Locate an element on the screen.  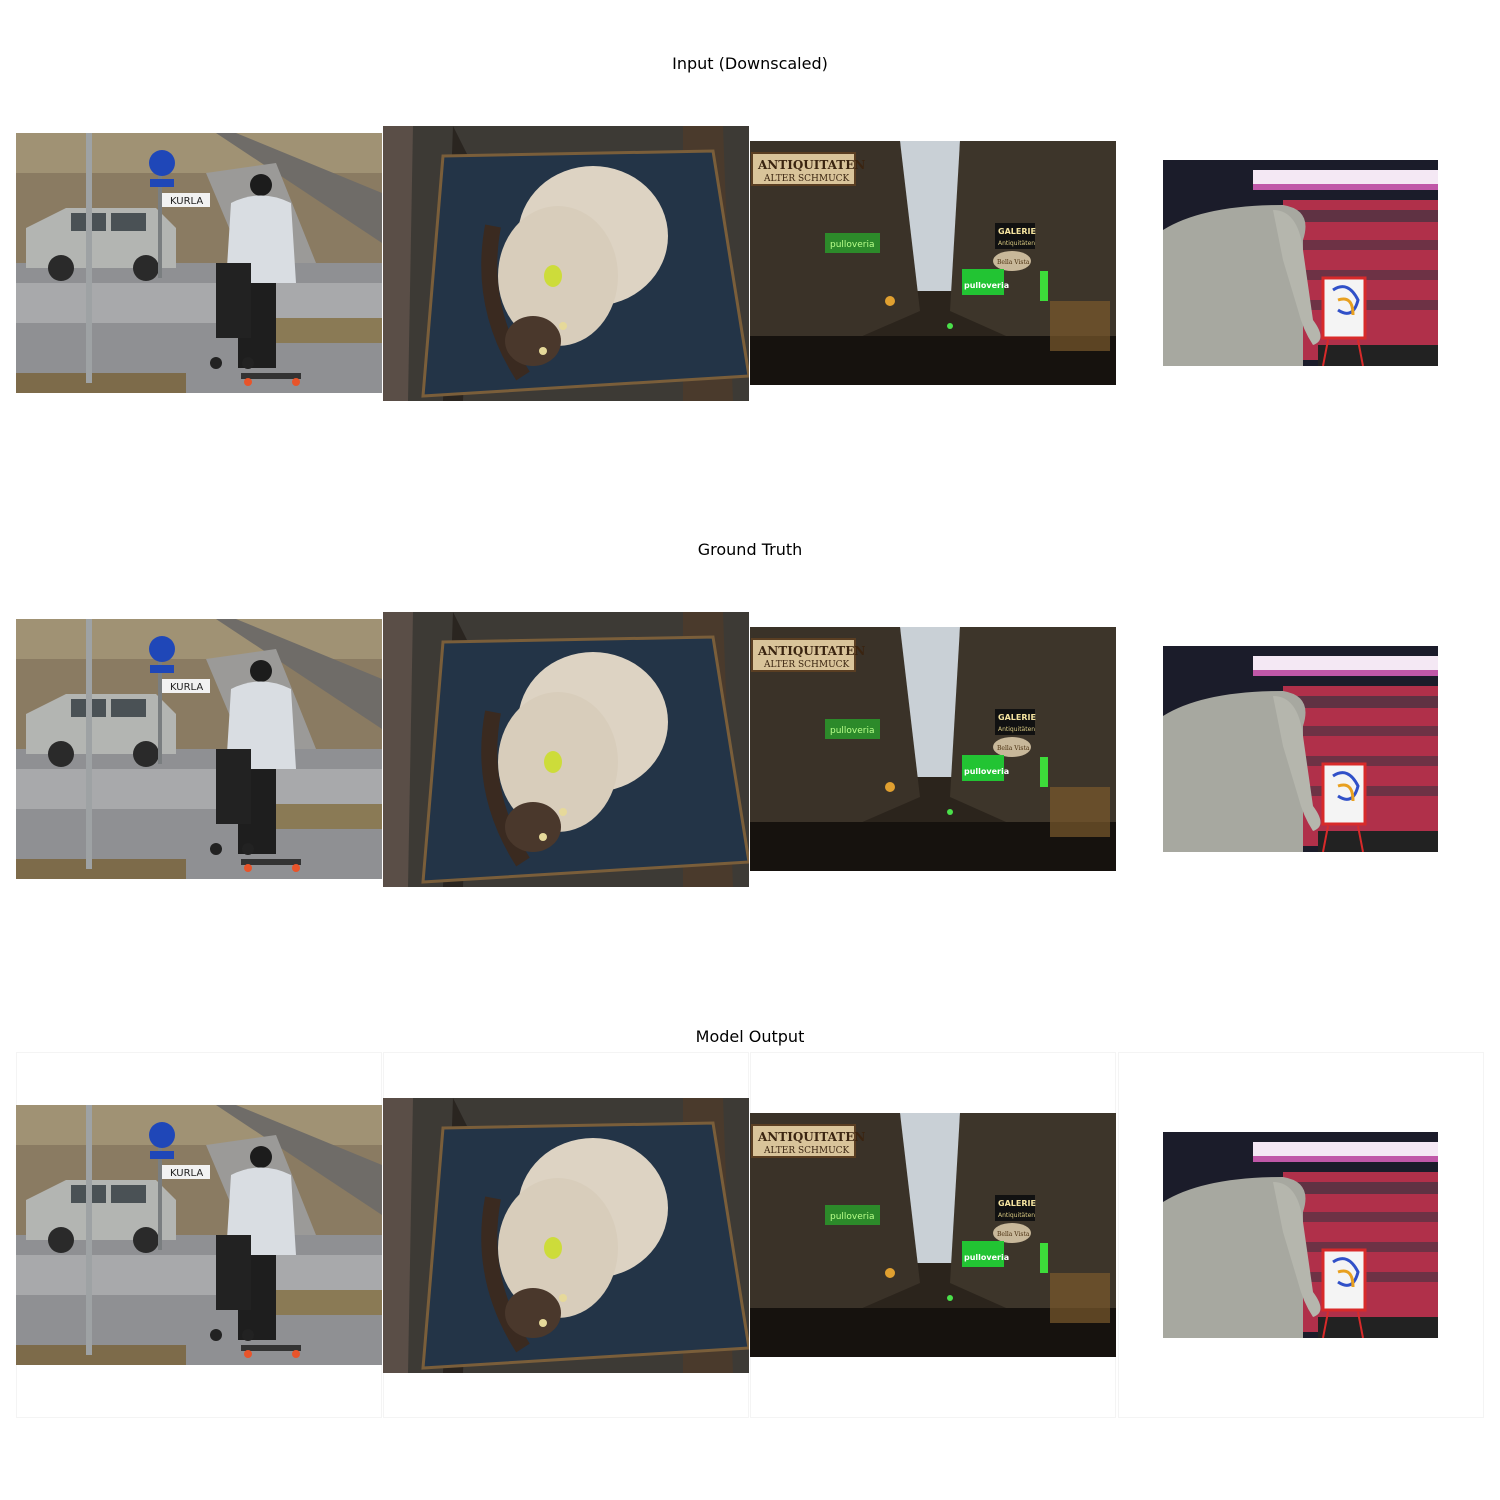
row-title-ground-truth: Ground Truth is located at coordinates (750, 549).